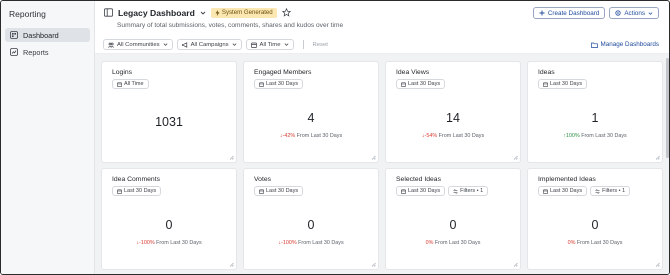  I want to click on star-icon, so click(286, 12).